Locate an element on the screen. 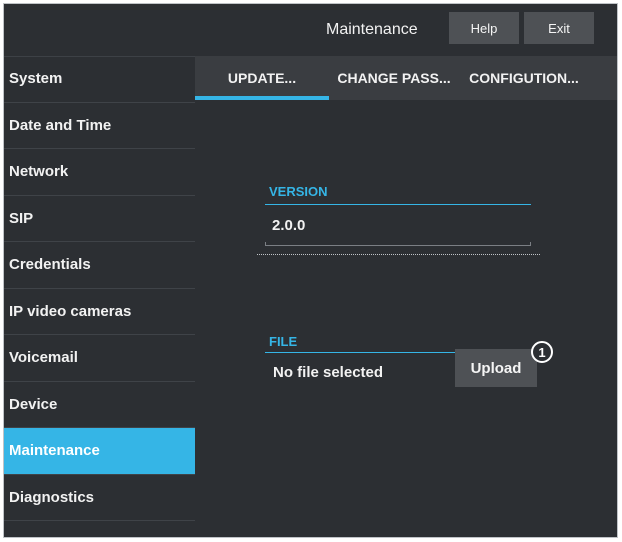  sidebar-item-diagnostics: Diagnostics is located at coordinates (99, 498).